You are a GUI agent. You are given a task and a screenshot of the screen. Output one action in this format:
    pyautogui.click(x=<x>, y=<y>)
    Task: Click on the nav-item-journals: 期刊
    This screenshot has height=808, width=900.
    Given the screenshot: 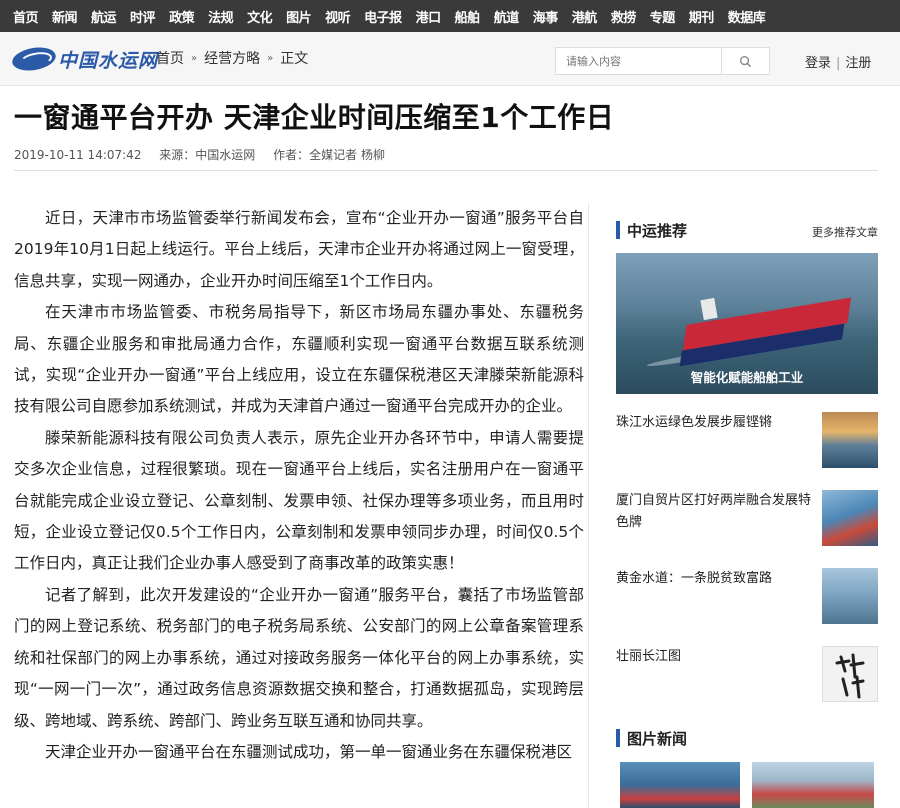 What is the action you would take?
    pyautogui.click(x=701, y=16)
    